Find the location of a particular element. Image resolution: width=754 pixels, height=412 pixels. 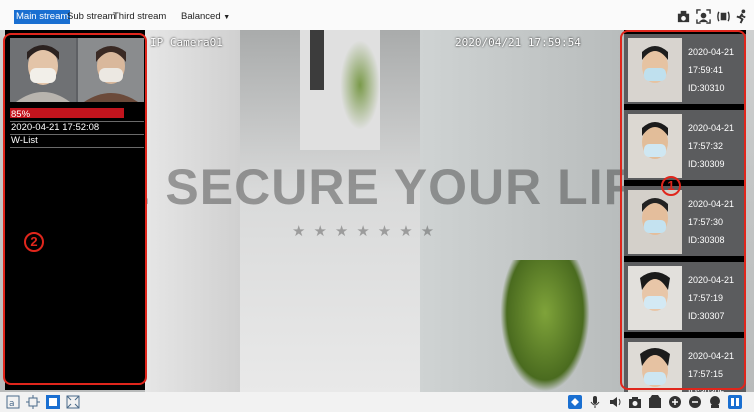

osd-camera-name: IP Camera01 is located at coordinates (186, 42).